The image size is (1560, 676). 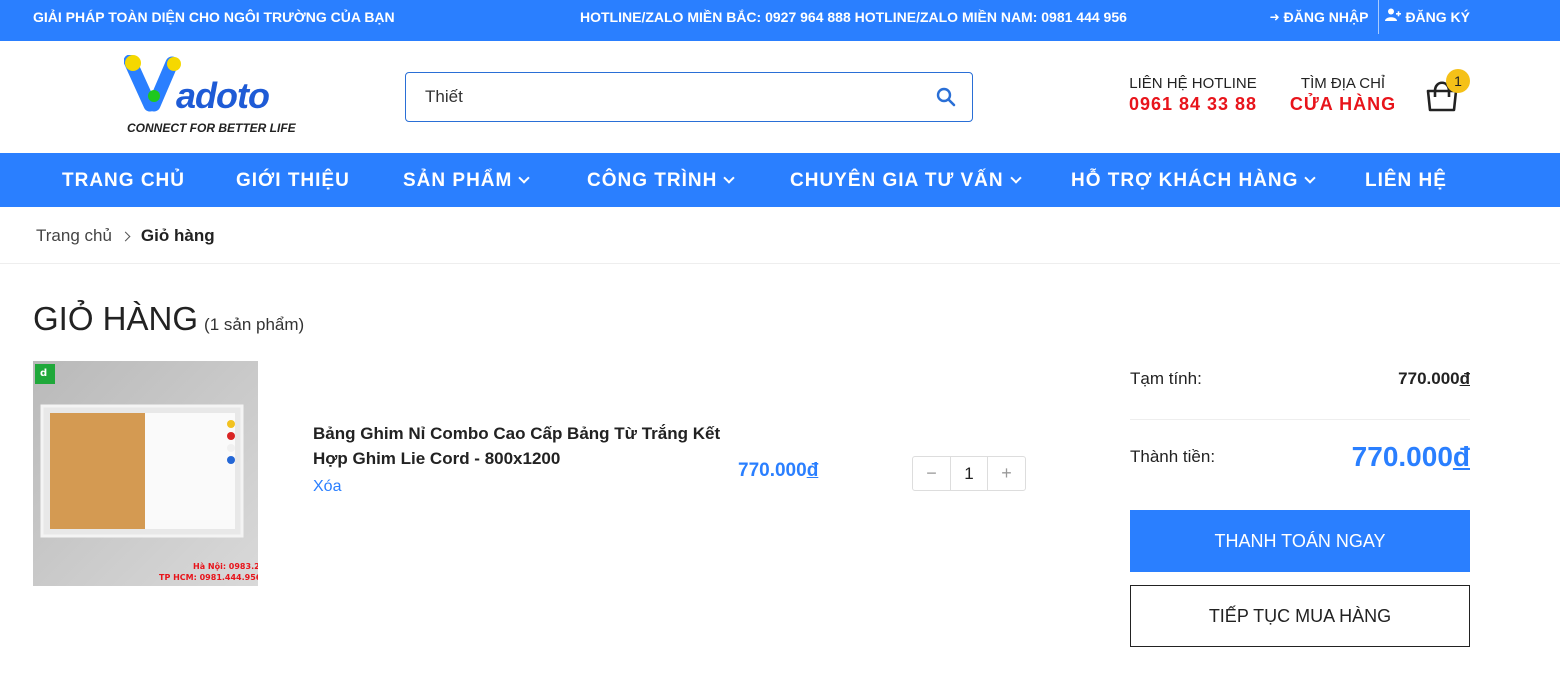 I want to click on store-value: CỬA HÀNG, so click(x=1343, y=104).